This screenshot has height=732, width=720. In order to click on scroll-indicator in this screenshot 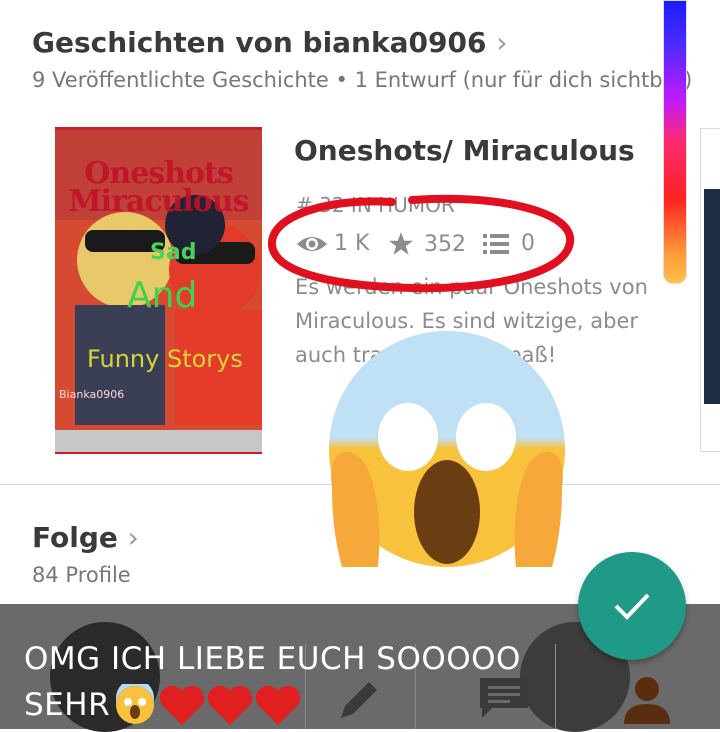, I will do `click(675, 142)`.